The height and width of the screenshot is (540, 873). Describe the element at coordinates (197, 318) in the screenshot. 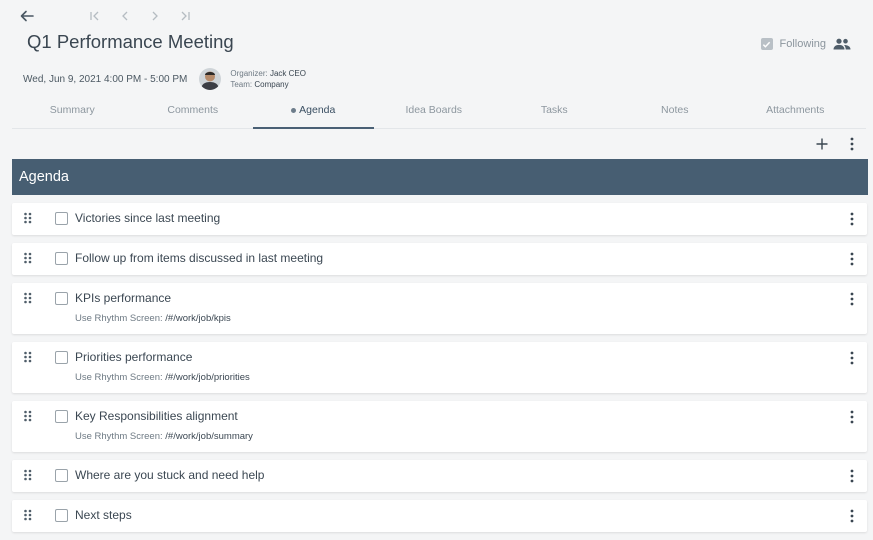

I see `rhythm-screen-link: /#/work/job/kpis` at that location.